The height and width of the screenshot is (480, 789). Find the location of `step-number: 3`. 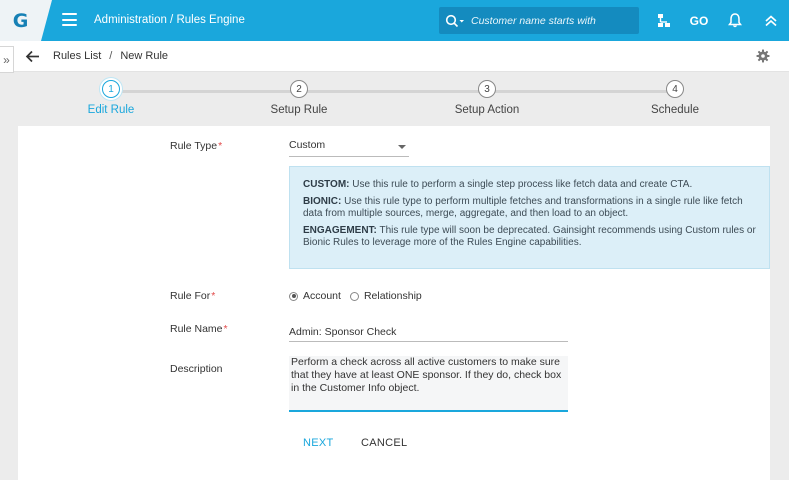

step-number: 3 is located at coordinates (487, 89).